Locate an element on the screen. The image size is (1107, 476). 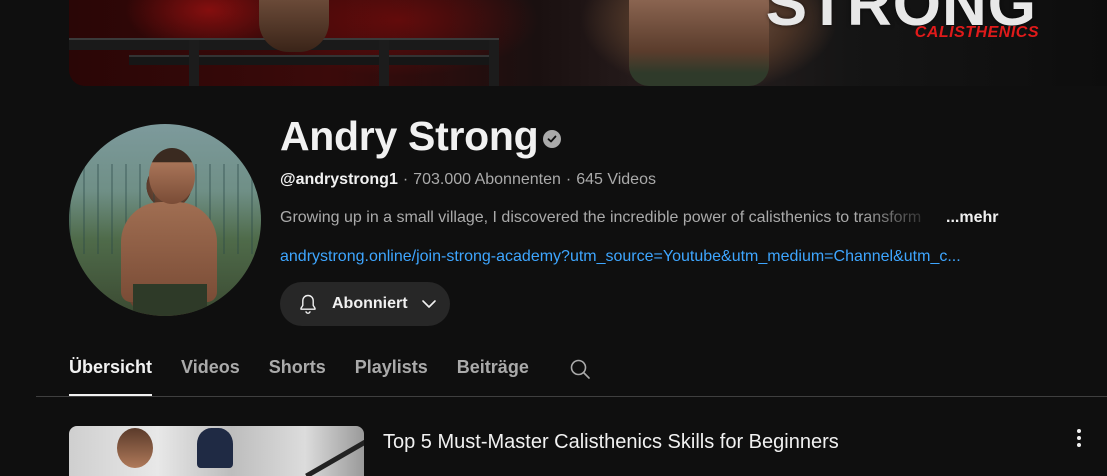
tabs-divider is located at coordinates (571, 396).